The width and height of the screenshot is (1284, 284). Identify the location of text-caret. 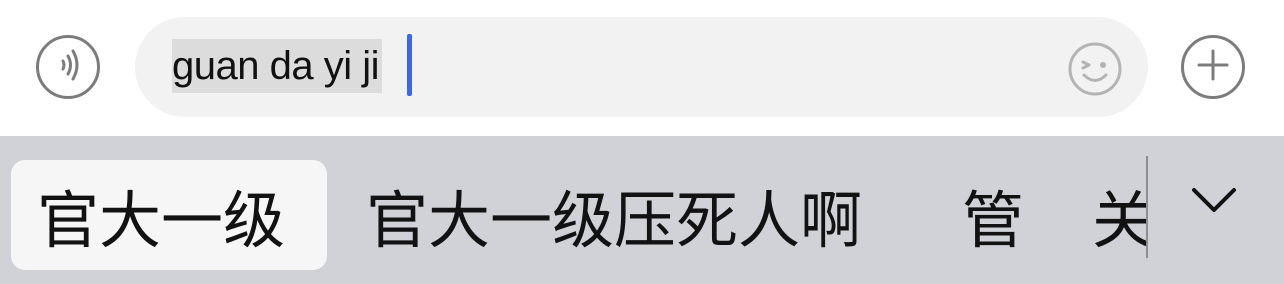
(409, 65).